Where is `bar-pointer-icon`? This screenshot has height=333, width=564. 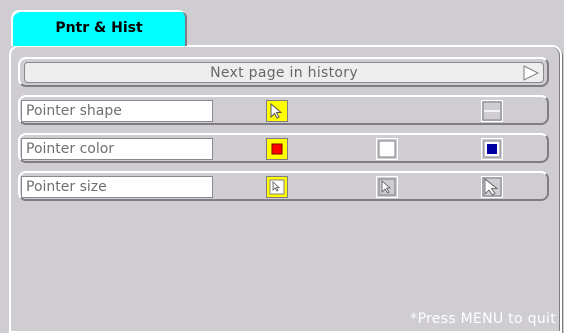 bar-pointer-icon is located at coordinates (492, 111).